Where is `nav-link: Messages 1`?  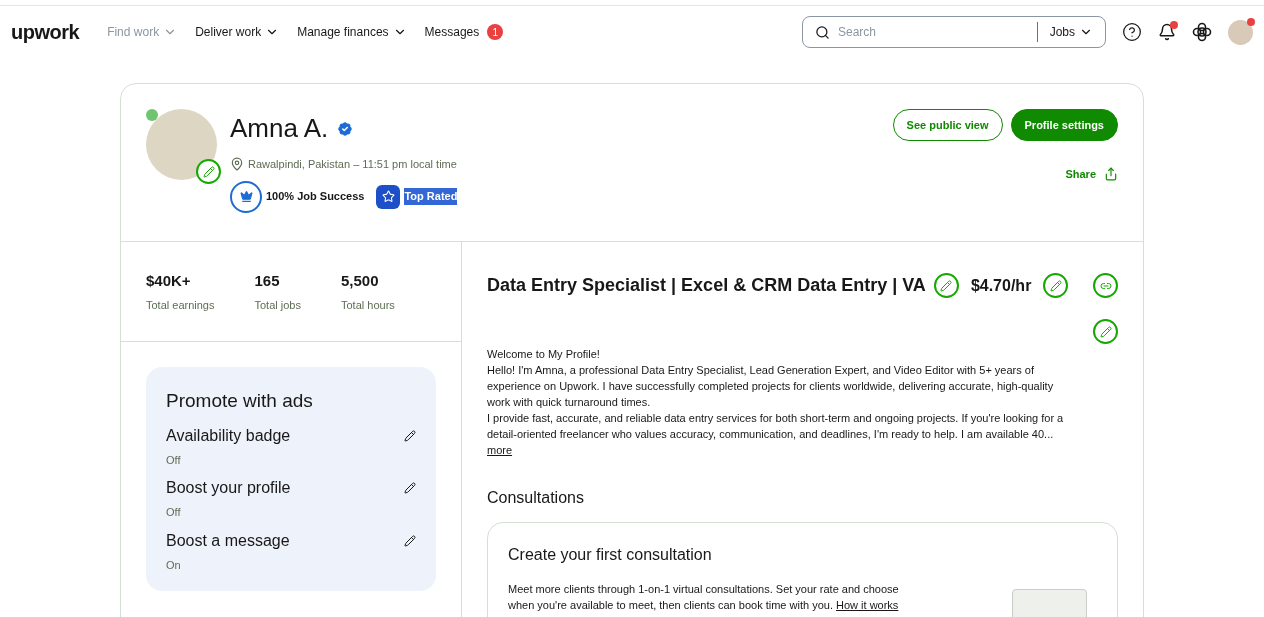 nav-link: Messages 1 is located at coordinates (464, 32).